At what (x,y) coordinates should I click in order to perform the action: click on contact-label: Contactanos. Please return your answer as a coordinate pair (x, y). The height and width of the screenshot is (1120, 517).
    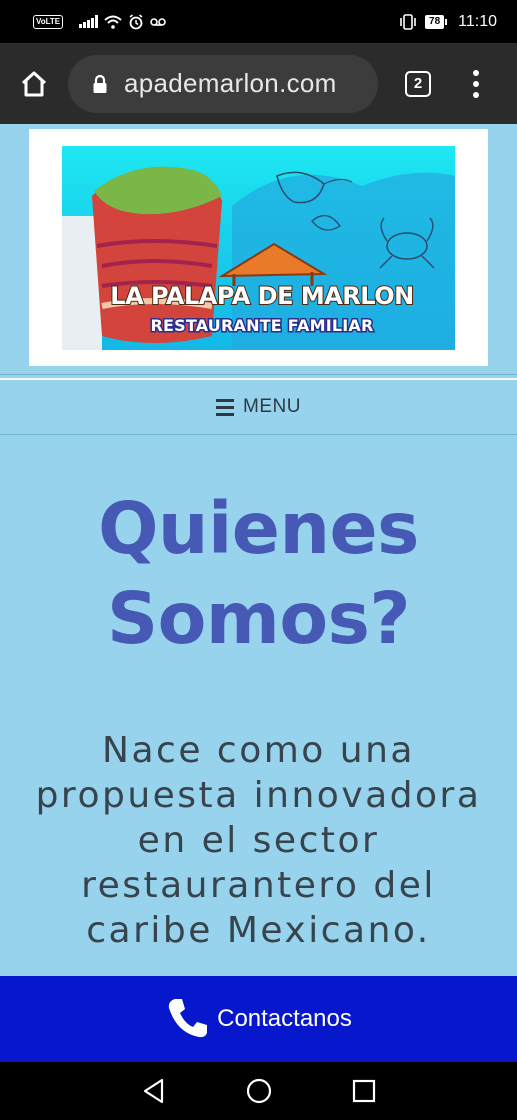
    Looking at the image, I should click on (284, 1018).